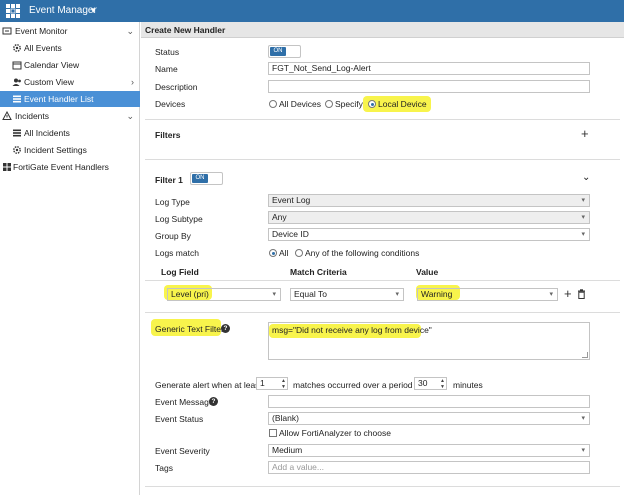  I want to click on filters-title: Filters, so click(168, 135).